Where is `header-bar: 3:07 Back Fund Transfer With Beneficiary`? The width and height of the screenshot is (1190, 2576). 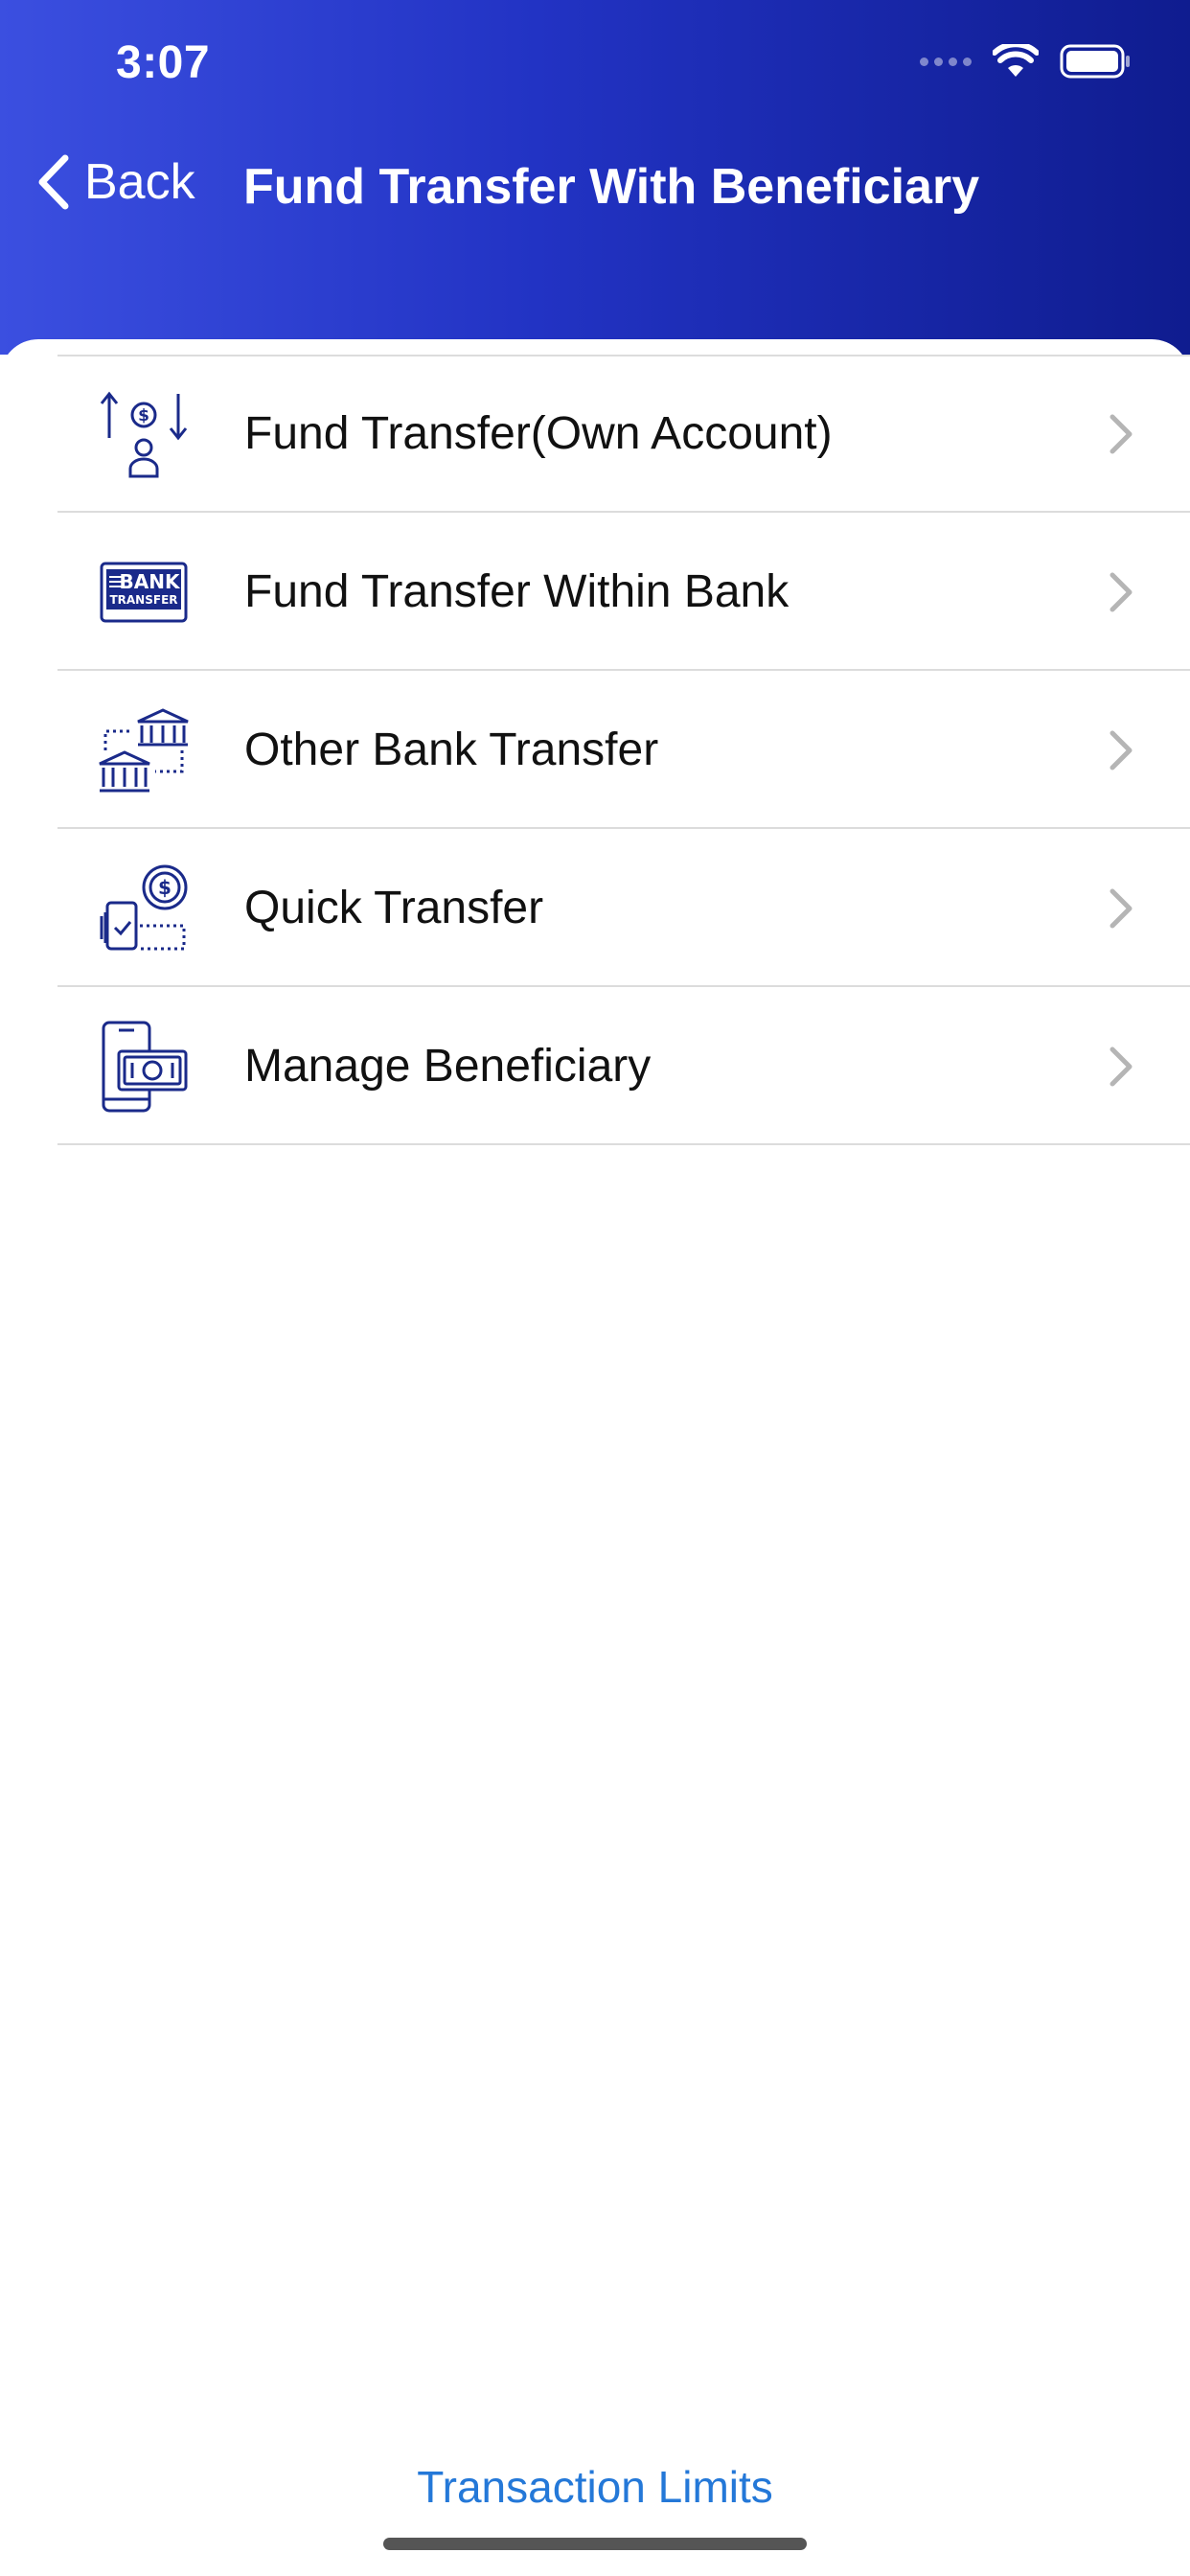
header-bar: 3:07 Back Fund Transfer With Beneficiary is located at coordinates (595, 177).